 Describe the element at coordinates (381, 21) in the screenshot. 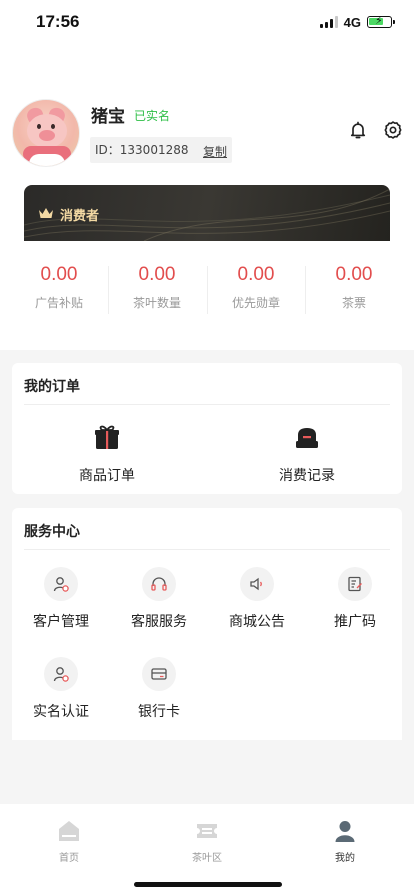

I see `battery-icon: ⚡` at that location.